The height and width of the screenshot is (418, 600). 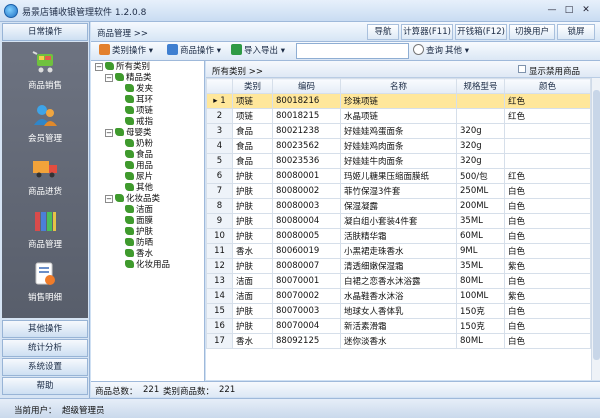 I want to click on cell-code: 80080005, so click(x=306, y=236).